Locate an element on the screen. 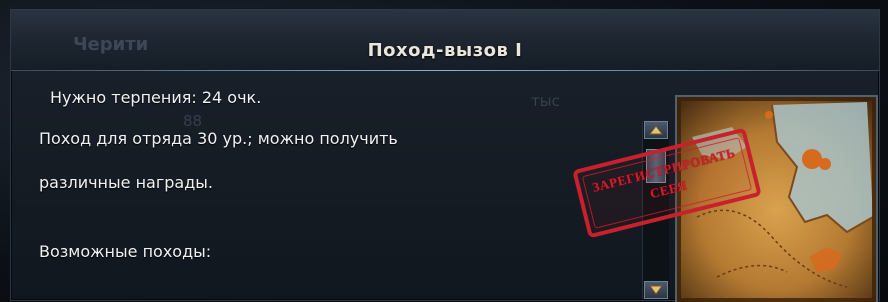 This screenshot has height=302, width=888. description-line-1: Поход для отряда 30 ур.; можно получить is located at coordinates (218, 138).